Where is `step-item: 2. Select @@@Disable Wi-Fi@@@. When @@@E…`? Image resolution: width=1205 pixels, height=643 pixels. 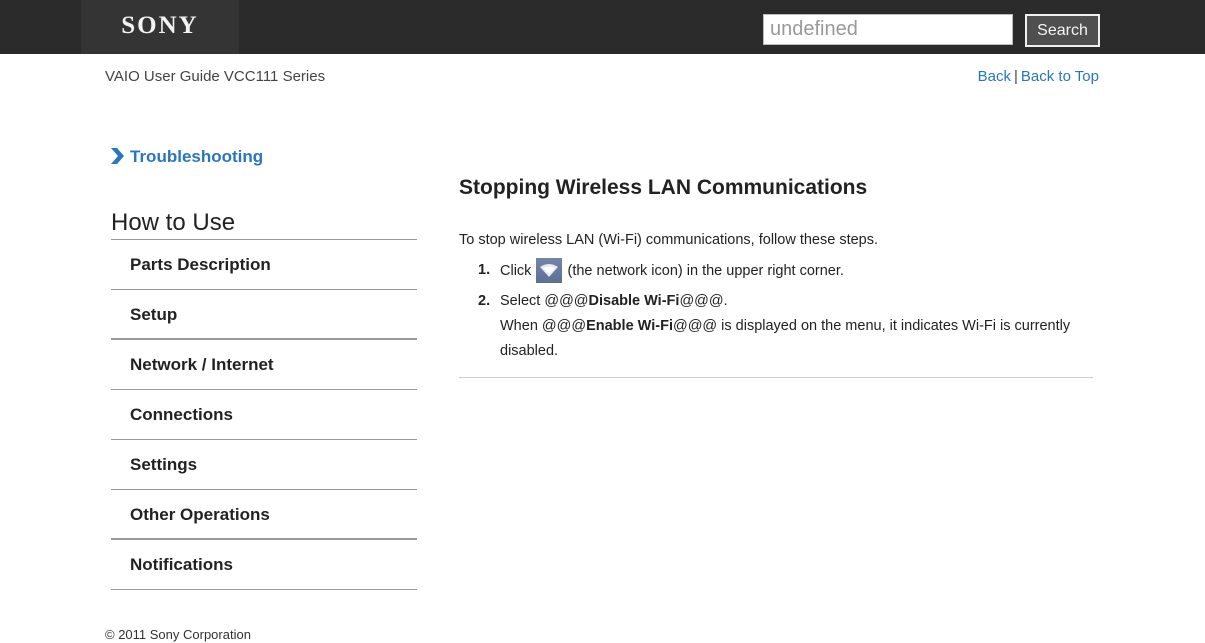 step-item: 2. Select @@@Disable Wi-Fi@@@. When @@@E… is located at coordinates (769, 326).